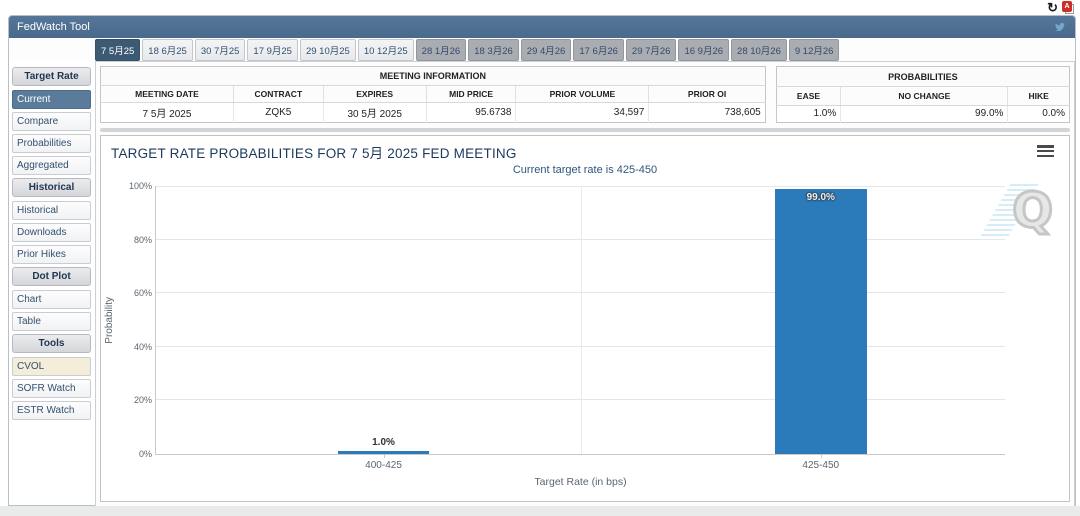 The image size is (1080, 516). I want to click on sidebar-header-target-rate: Target Rate, so click(51, 76).